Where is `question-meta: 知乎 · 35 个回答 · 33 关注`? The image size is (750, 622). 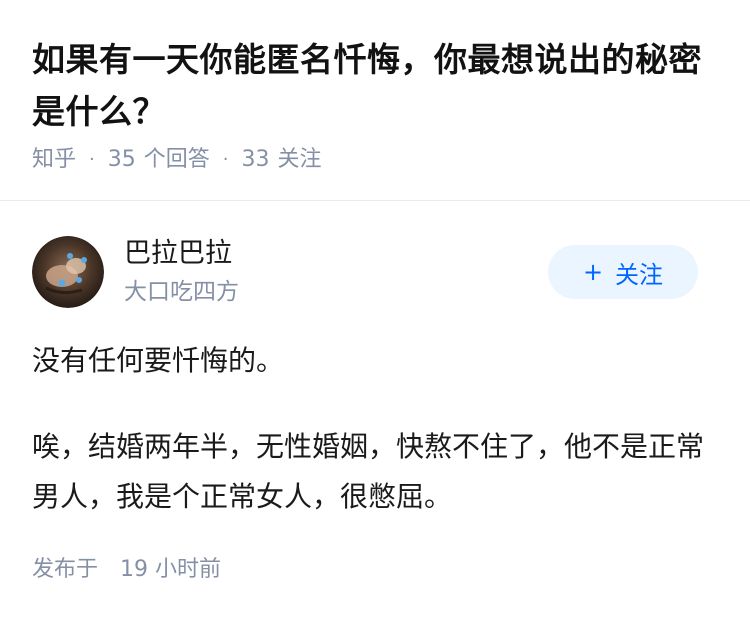 question-meta: 知乎 · 35 个回答 · 33 关注 is located at coordinates (177, 160).